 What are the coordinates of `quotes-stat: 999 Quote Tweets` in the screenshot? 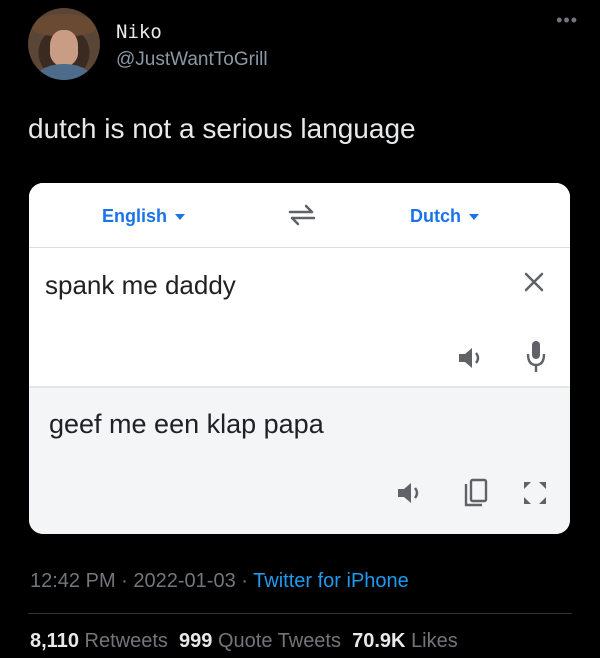 It's located at (260, 641).